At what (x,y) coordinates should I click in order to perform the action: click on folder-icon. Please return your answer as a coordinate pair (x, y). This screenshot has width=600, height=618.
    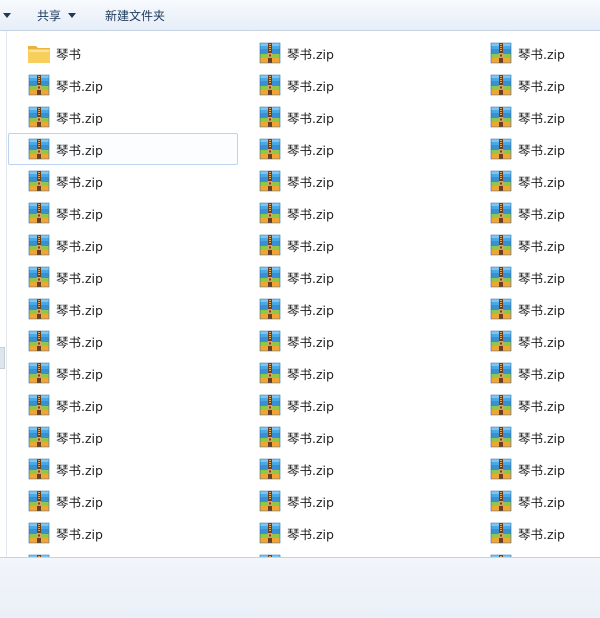
    Looking at the image, I should click on (39, 53).